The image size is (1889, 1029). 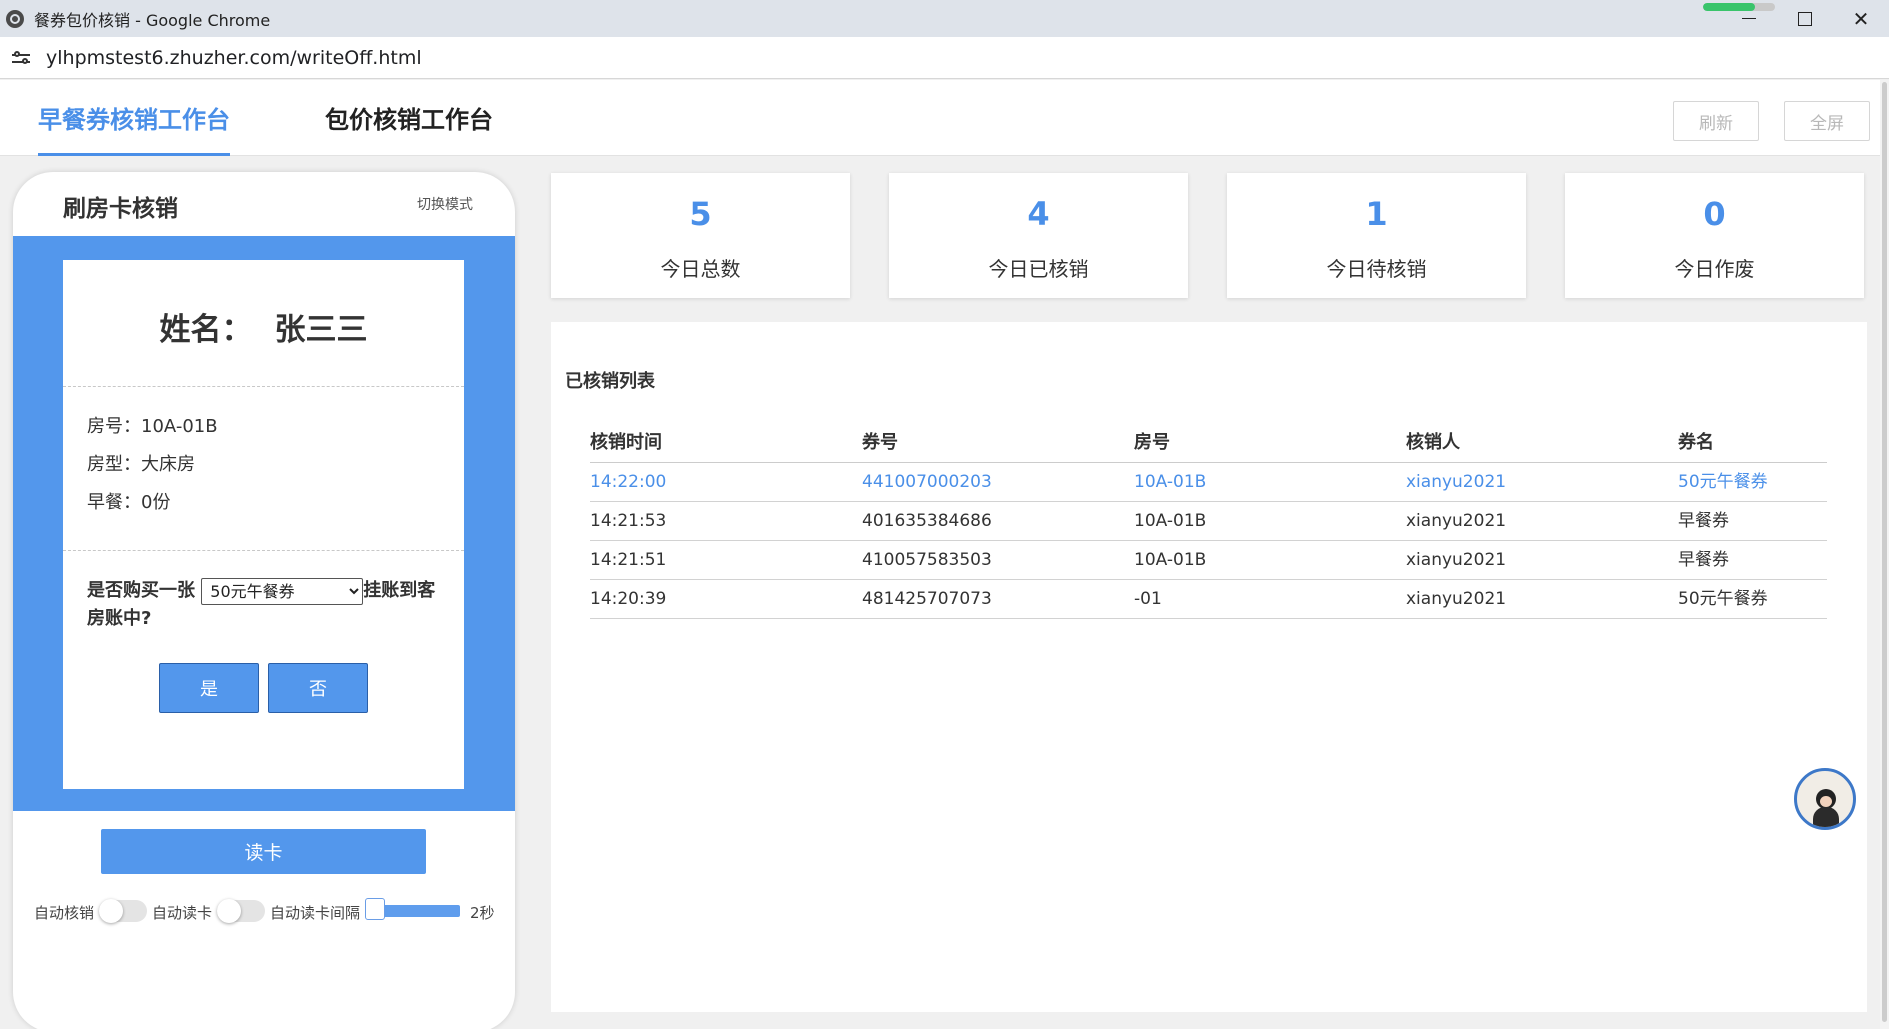 What do you see at coordinates (141, 590) in the screenshot?
I see `question-prefix: 是否购买一张` at bounding box center [141, 590].